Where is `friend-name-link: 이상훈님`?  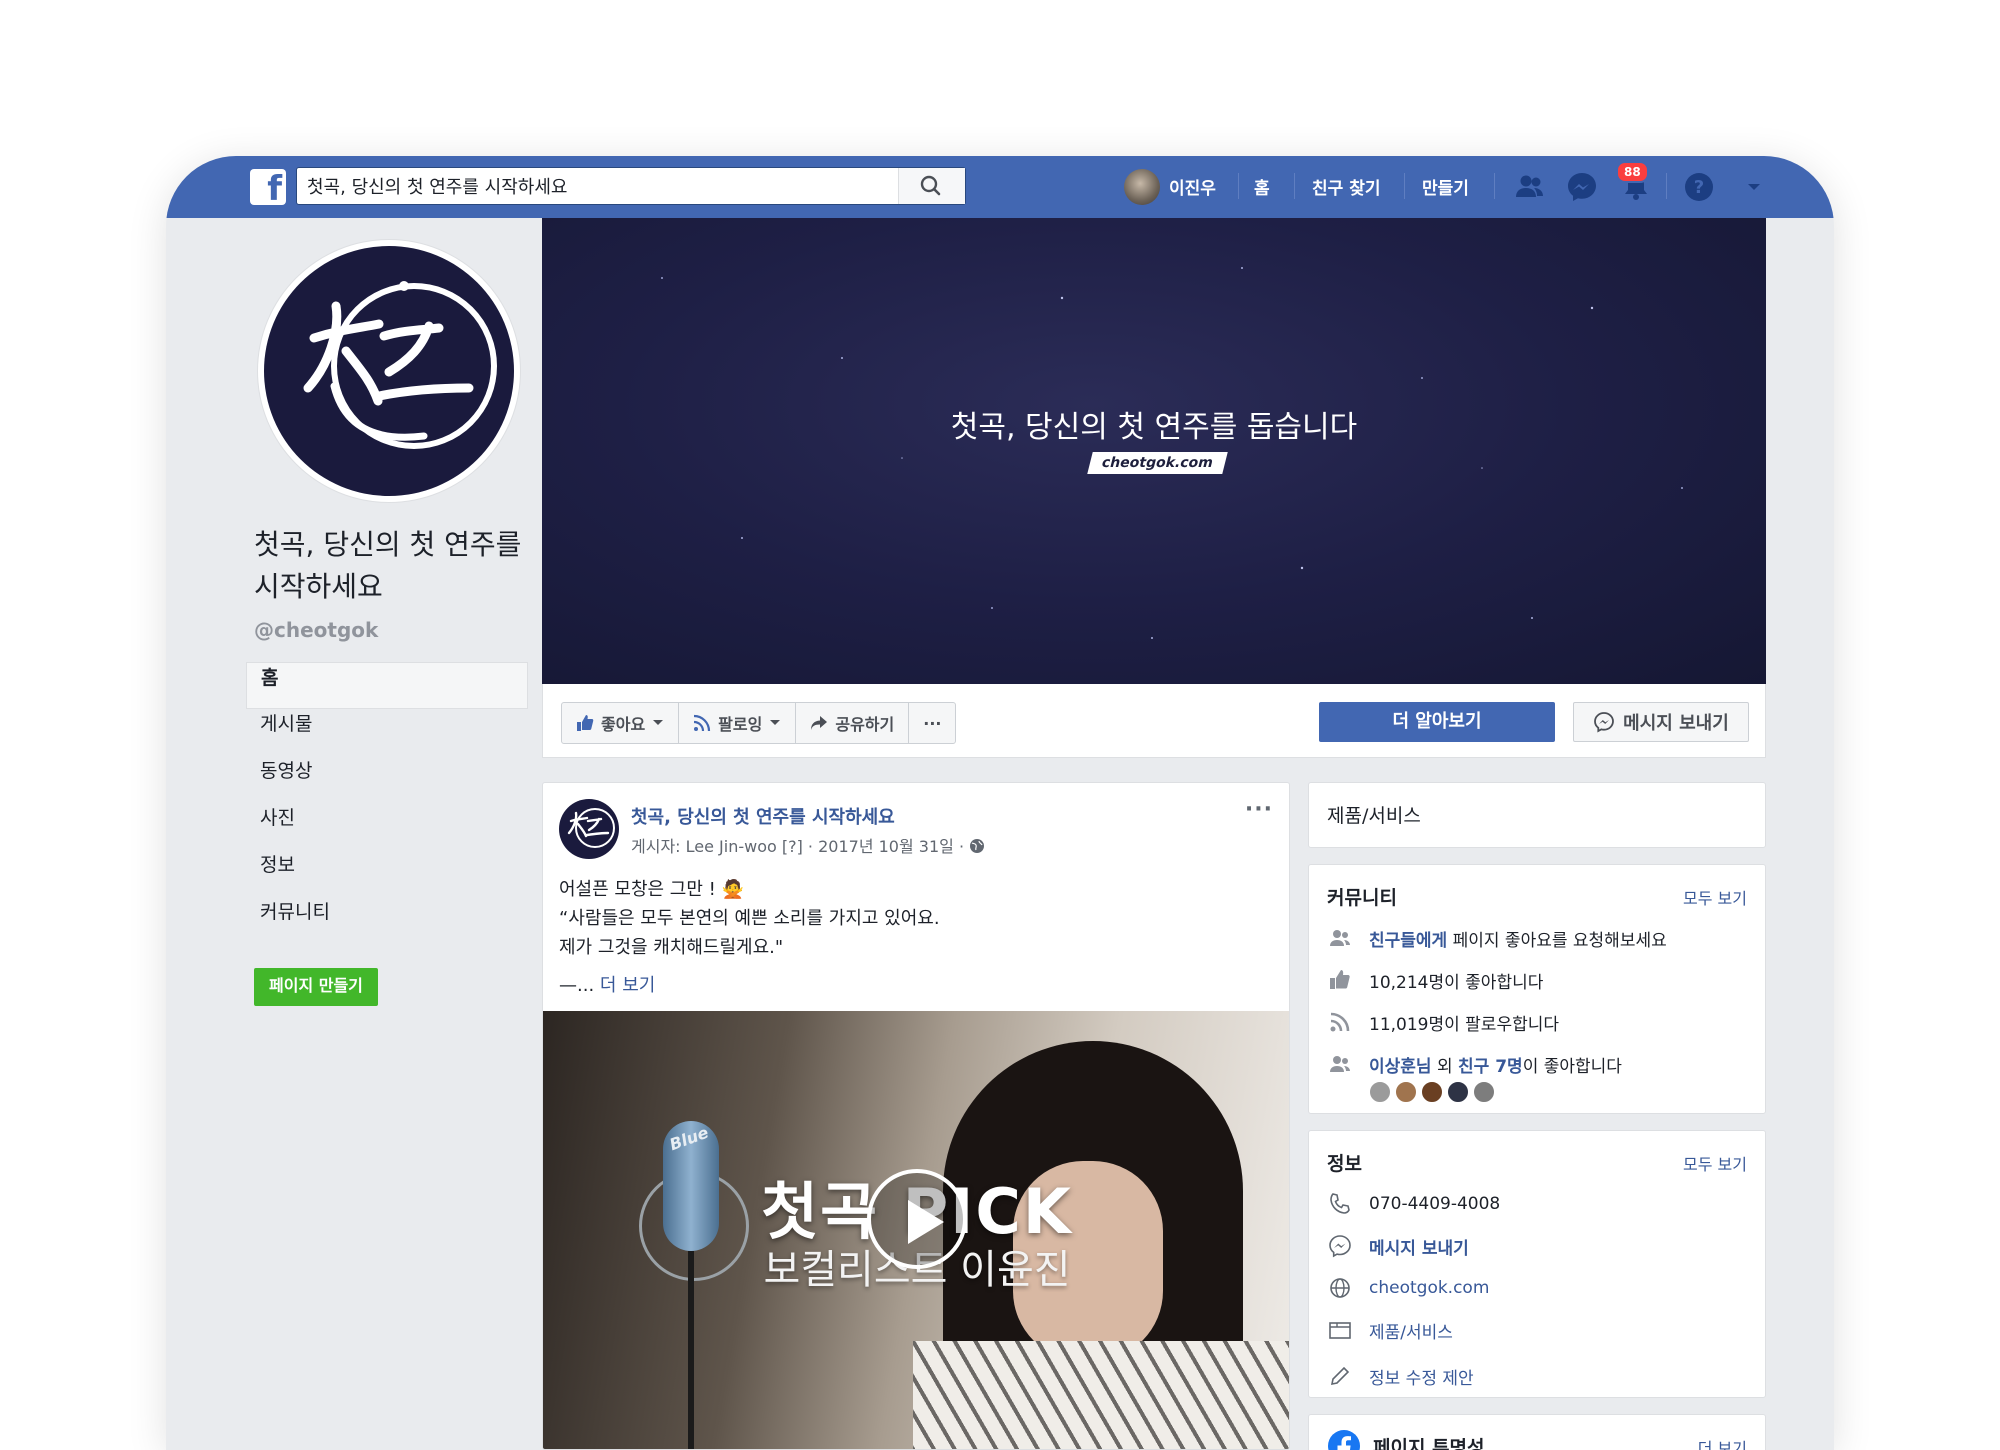
friend-name-link: 이상훈님 is located at coordinates (1400, 1067).